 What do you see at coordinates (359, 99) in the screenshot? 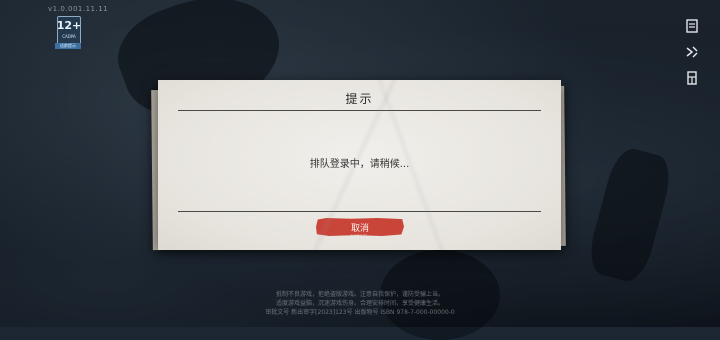
I see `dialog-title: 提示` at bounding box center [359, 99].